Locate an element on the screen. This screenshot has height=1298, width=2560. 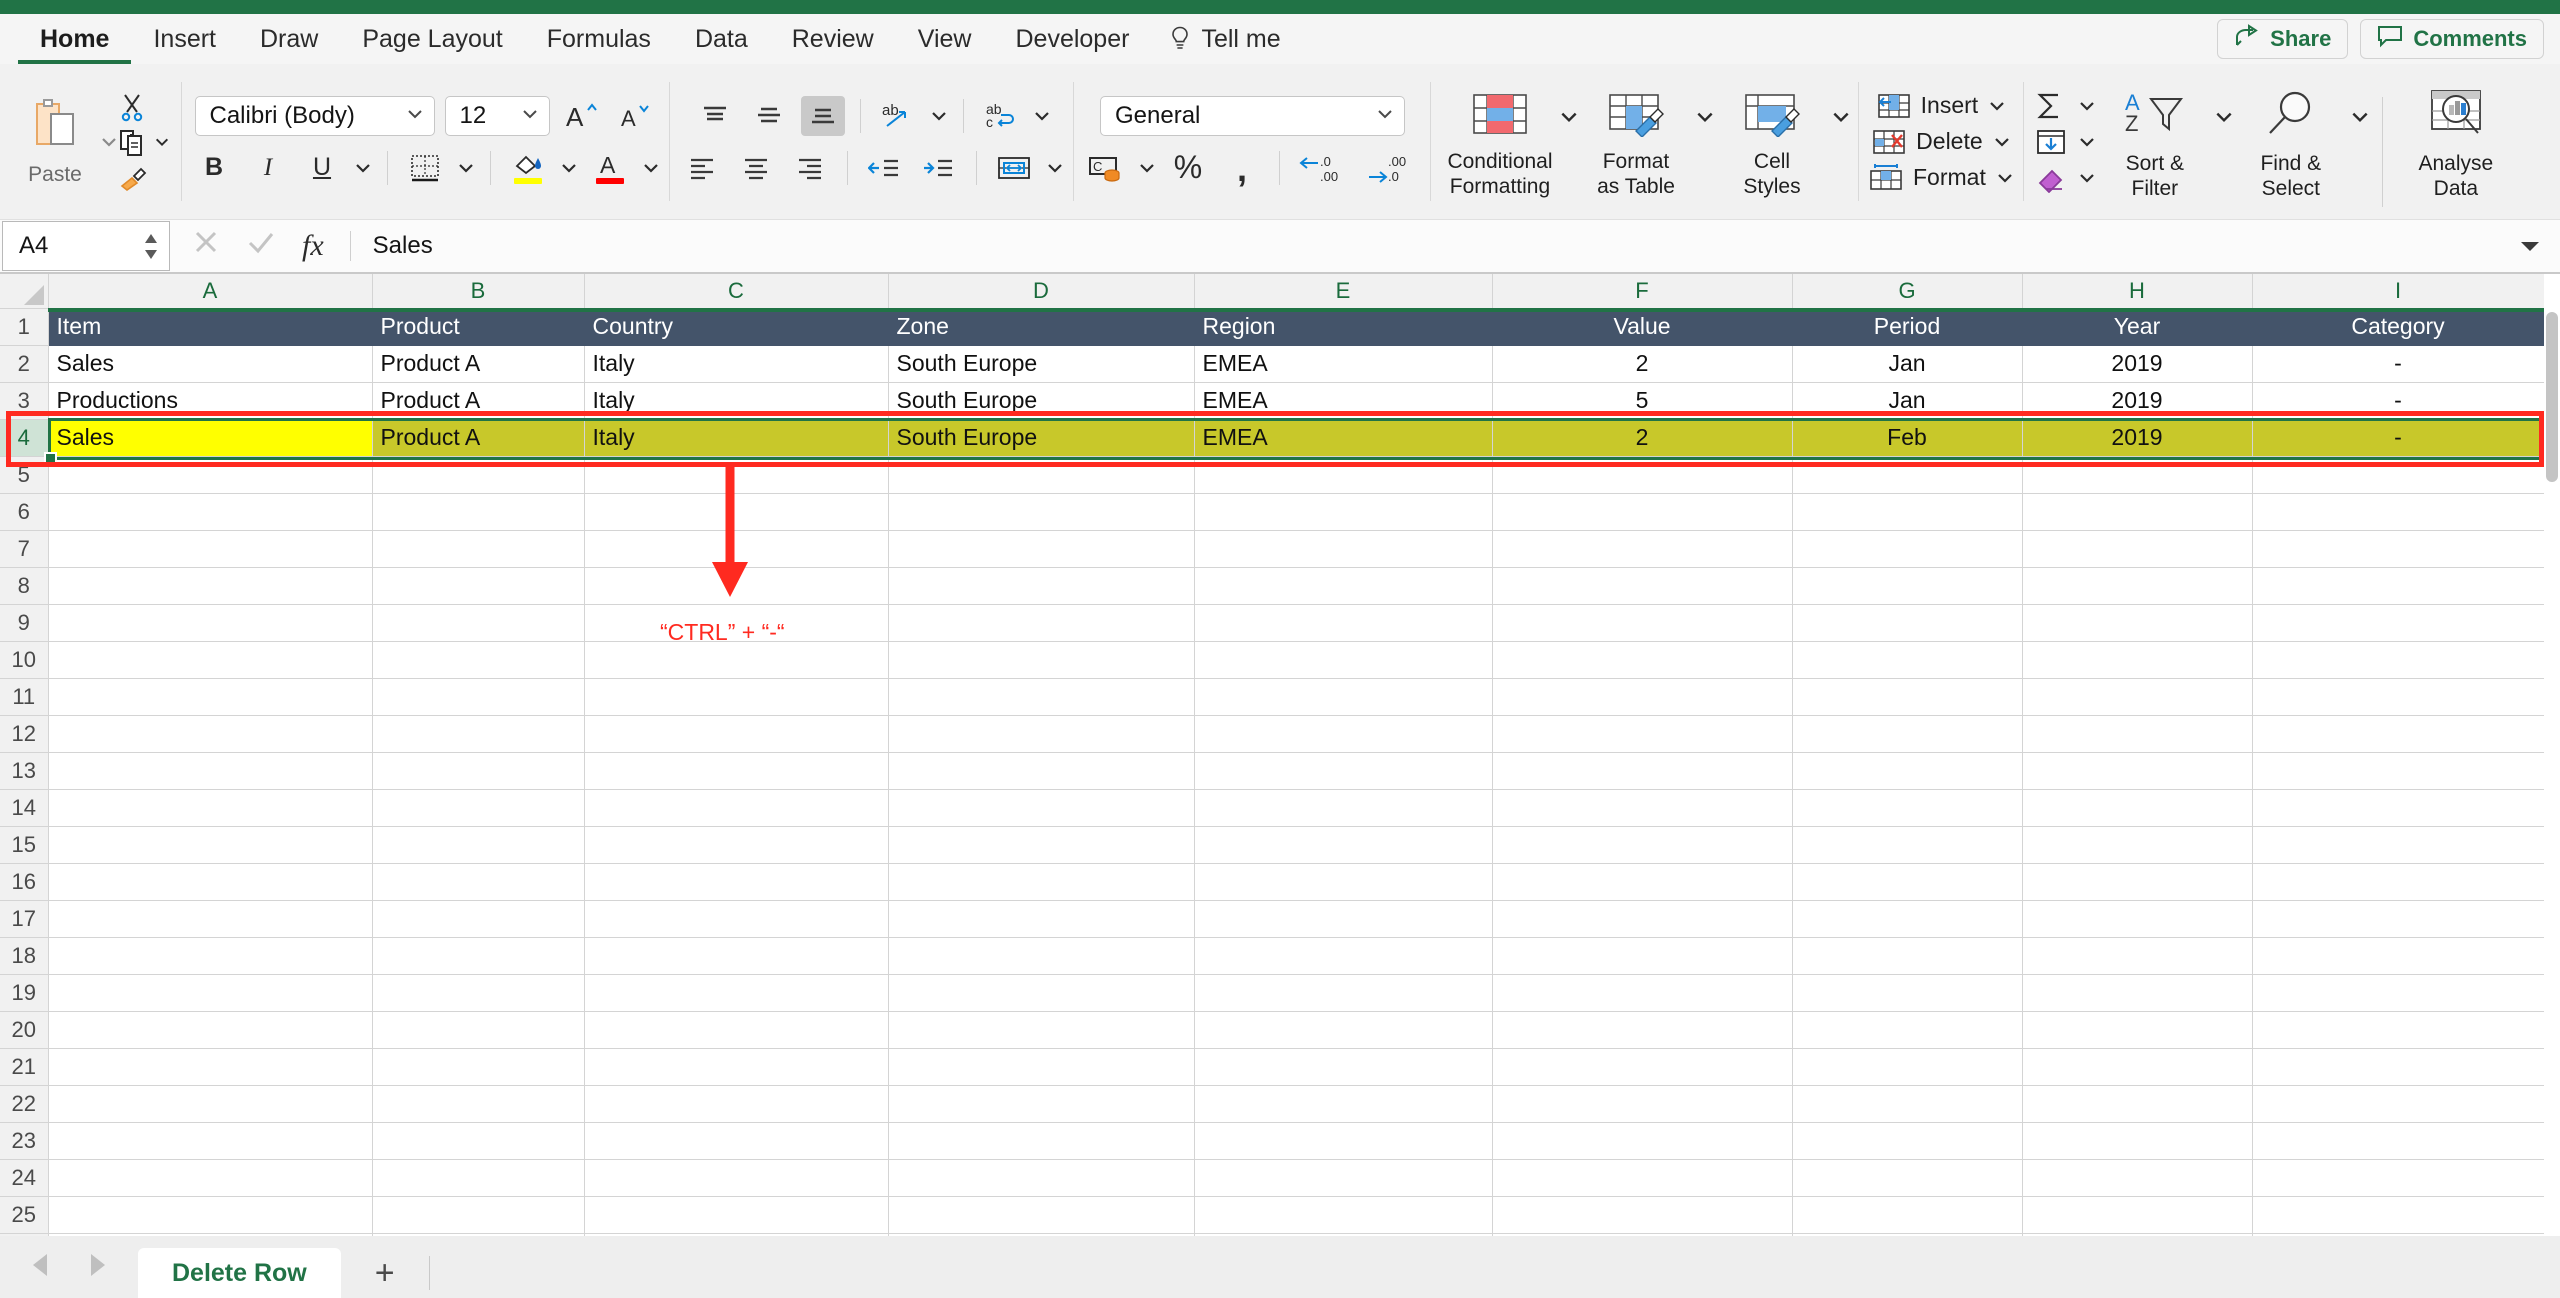
align-center-button is located at coordinates (756, 168).